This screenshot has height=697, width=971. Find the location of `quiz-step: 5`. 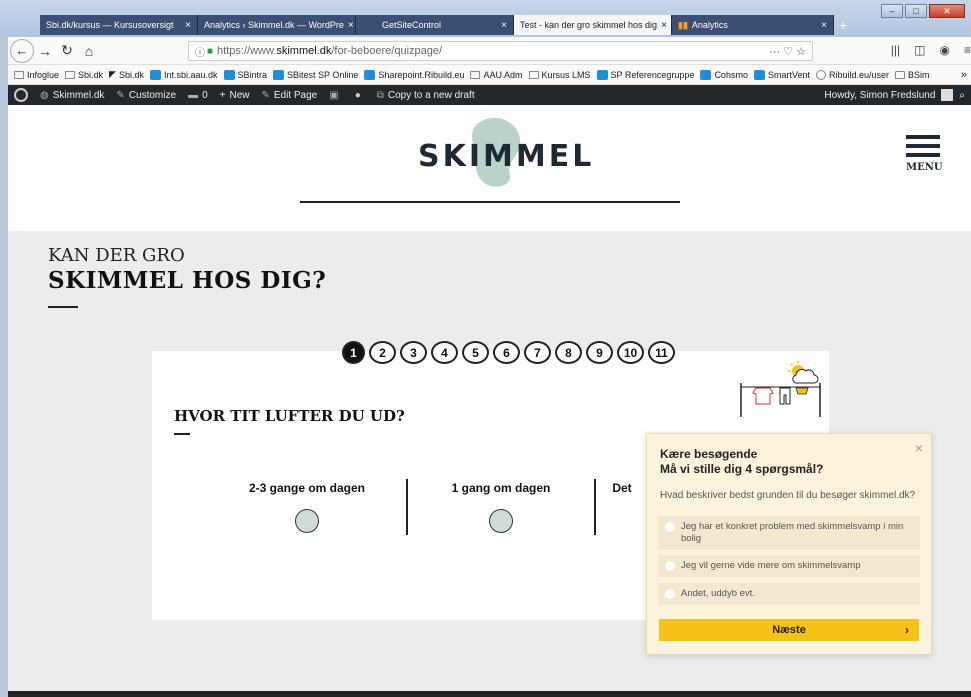

quiz-step: 5 is located at coordinates (475, 352).